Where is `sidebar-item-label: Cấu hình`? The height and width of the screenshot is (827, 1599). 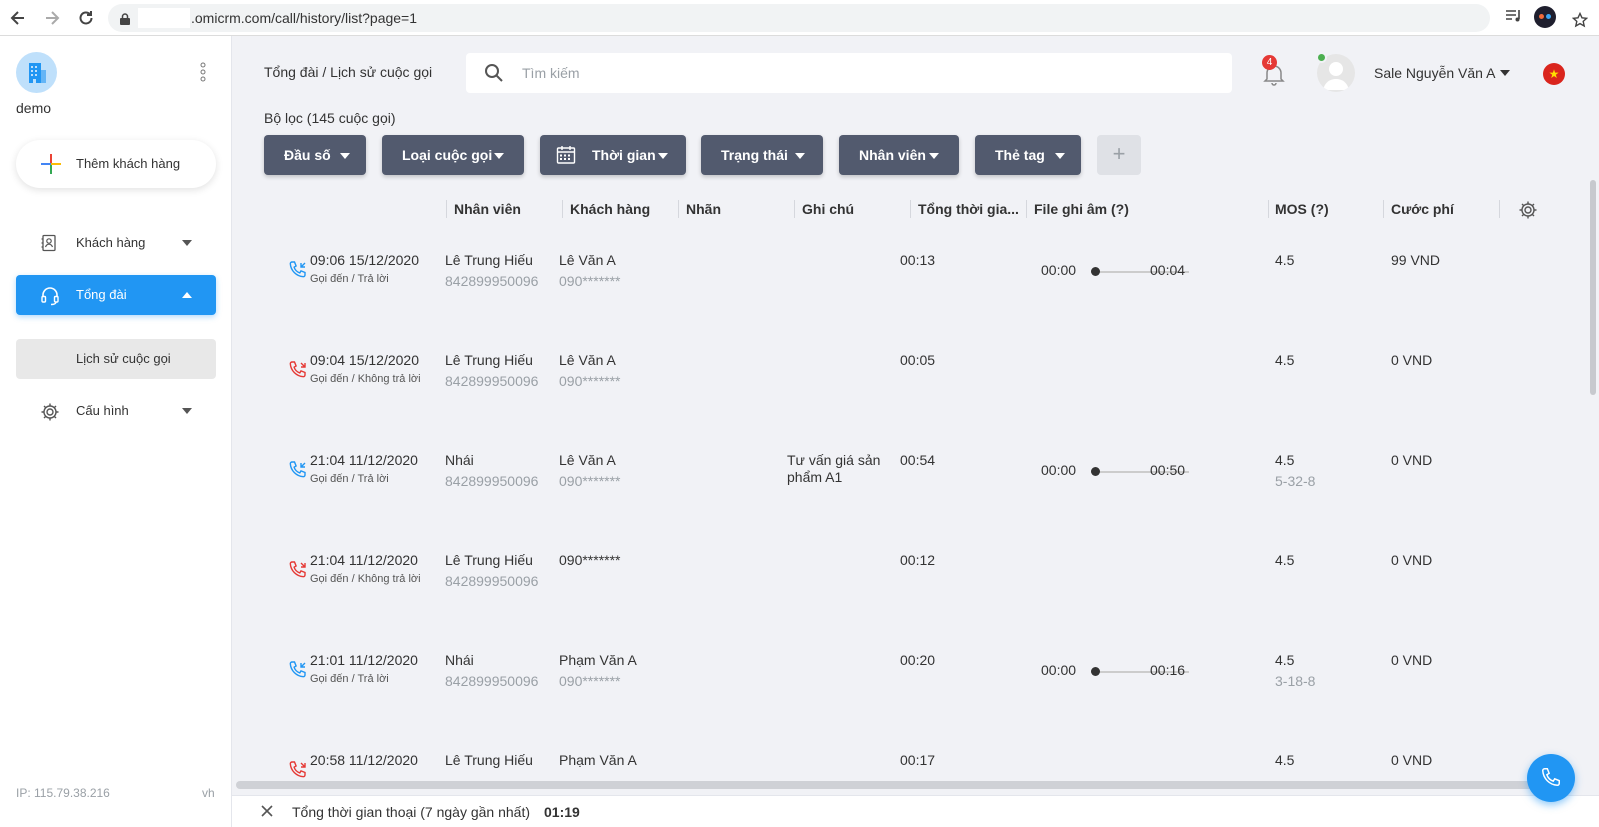 sidebar-item-label: Cấu hình is located at coordinates (102, 410).